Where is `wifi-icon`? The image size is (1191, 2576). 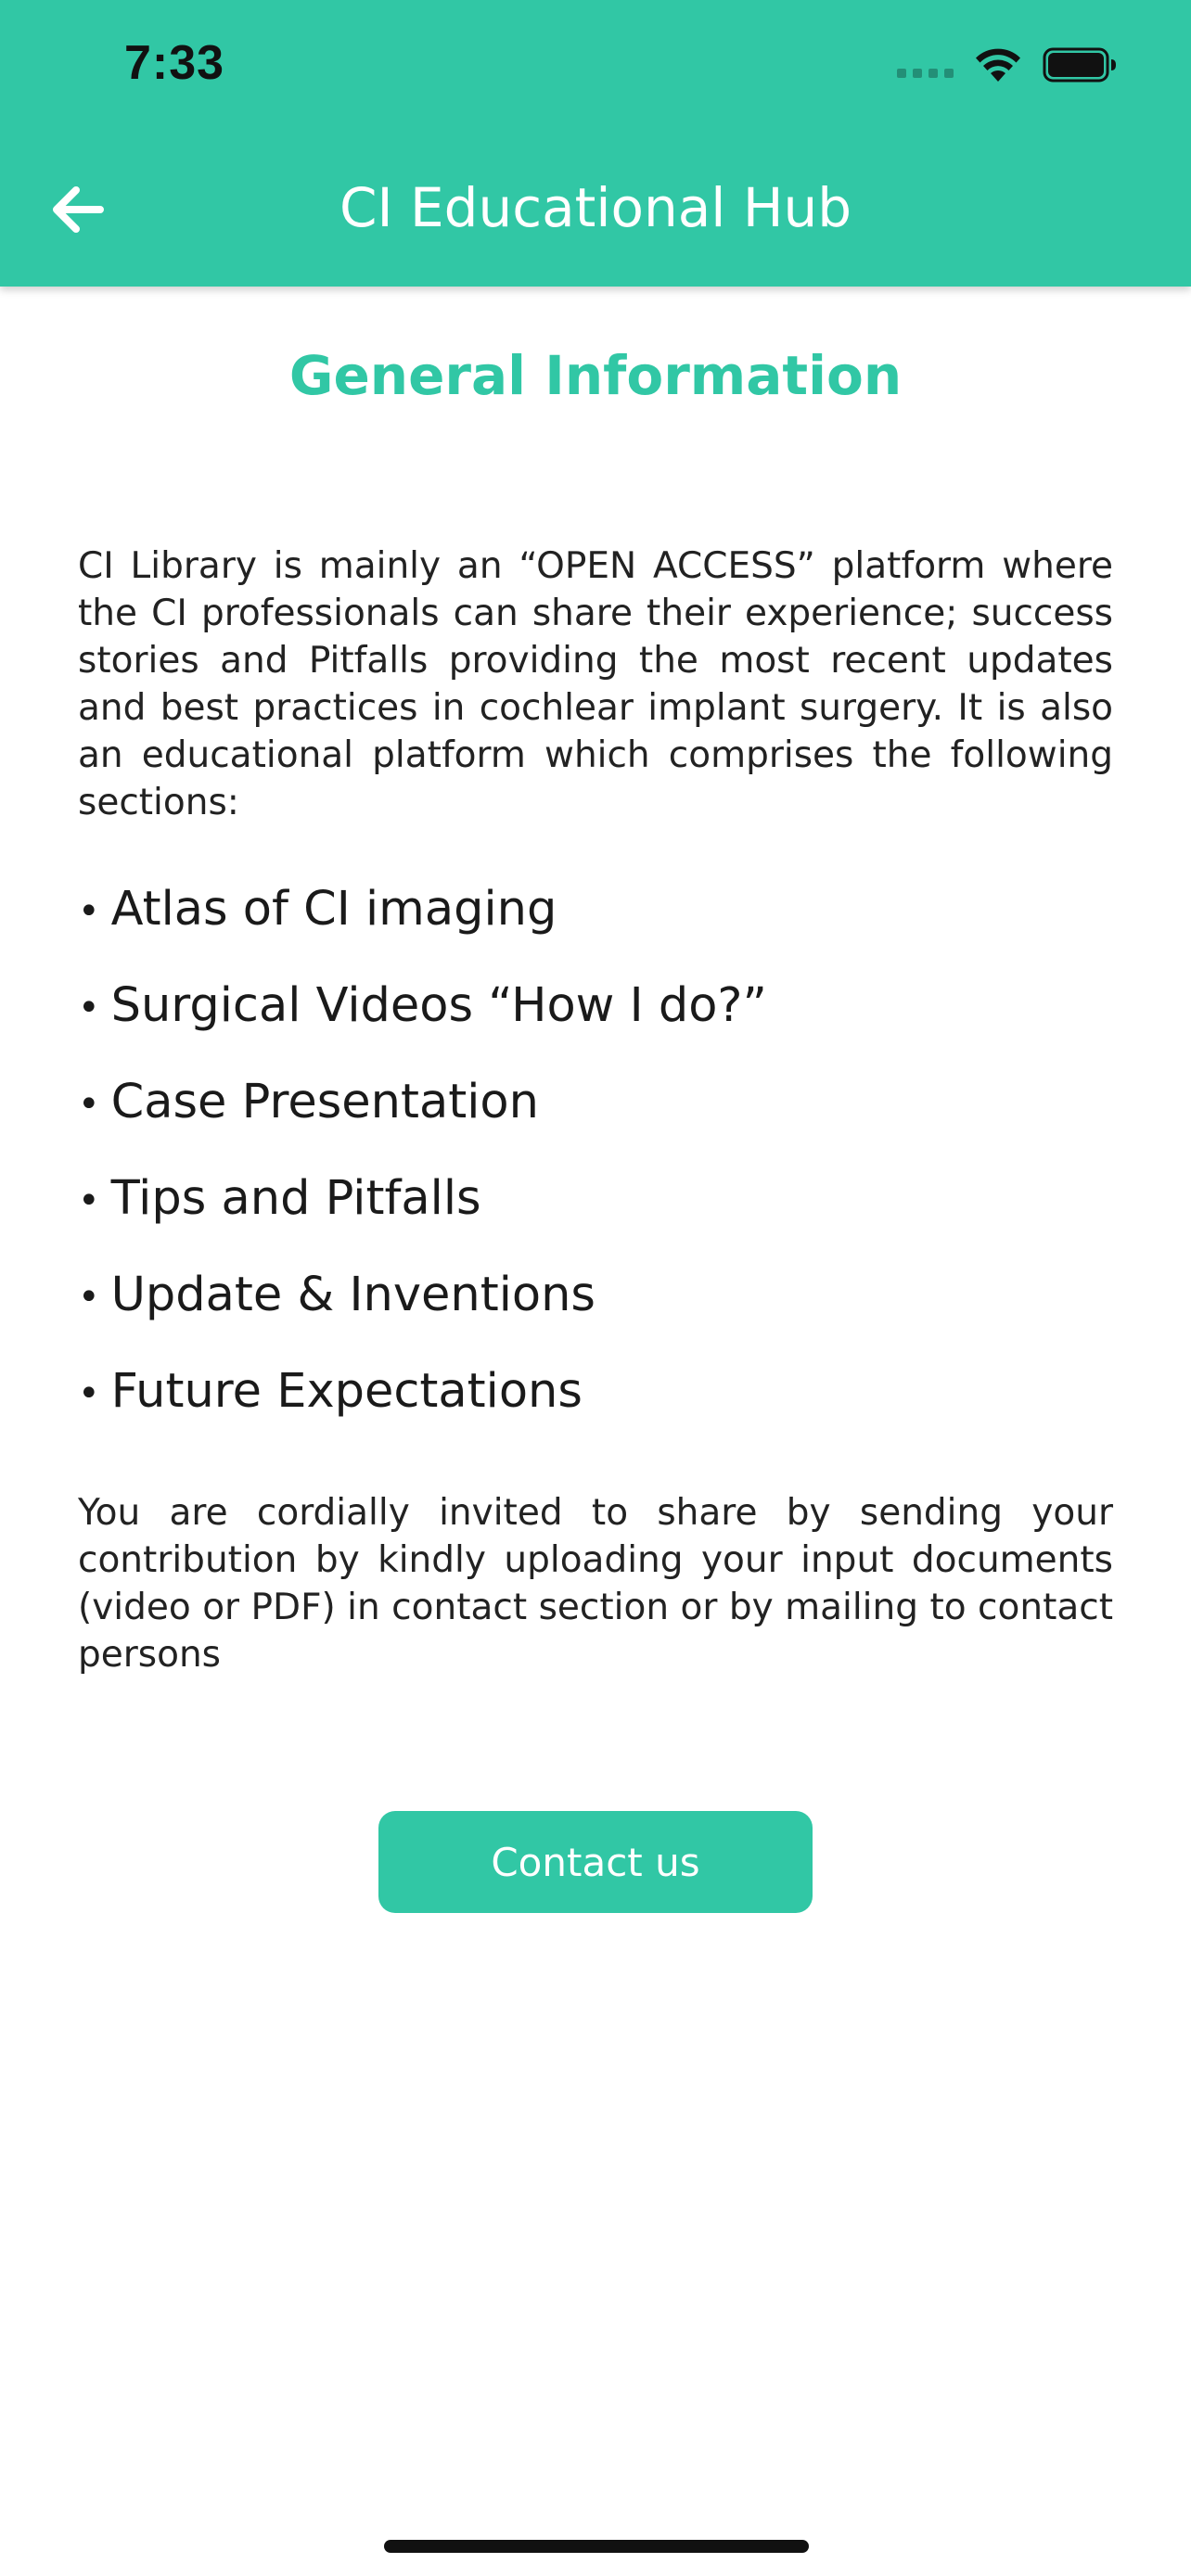
wifi-icon is located at coordinates (998, 65).